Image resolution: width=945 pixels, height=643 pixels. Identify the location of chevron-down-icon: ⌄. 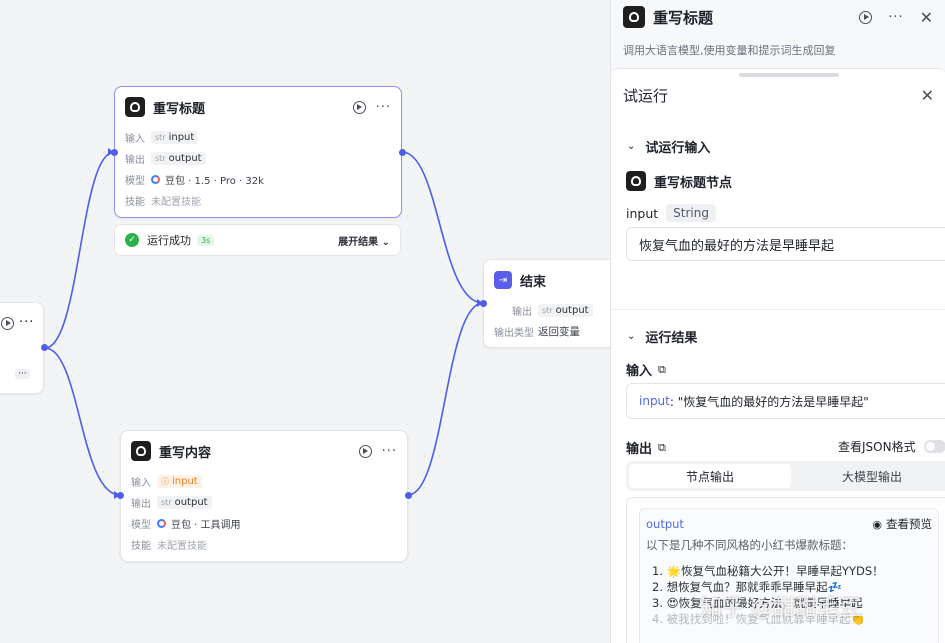
(631, 146).